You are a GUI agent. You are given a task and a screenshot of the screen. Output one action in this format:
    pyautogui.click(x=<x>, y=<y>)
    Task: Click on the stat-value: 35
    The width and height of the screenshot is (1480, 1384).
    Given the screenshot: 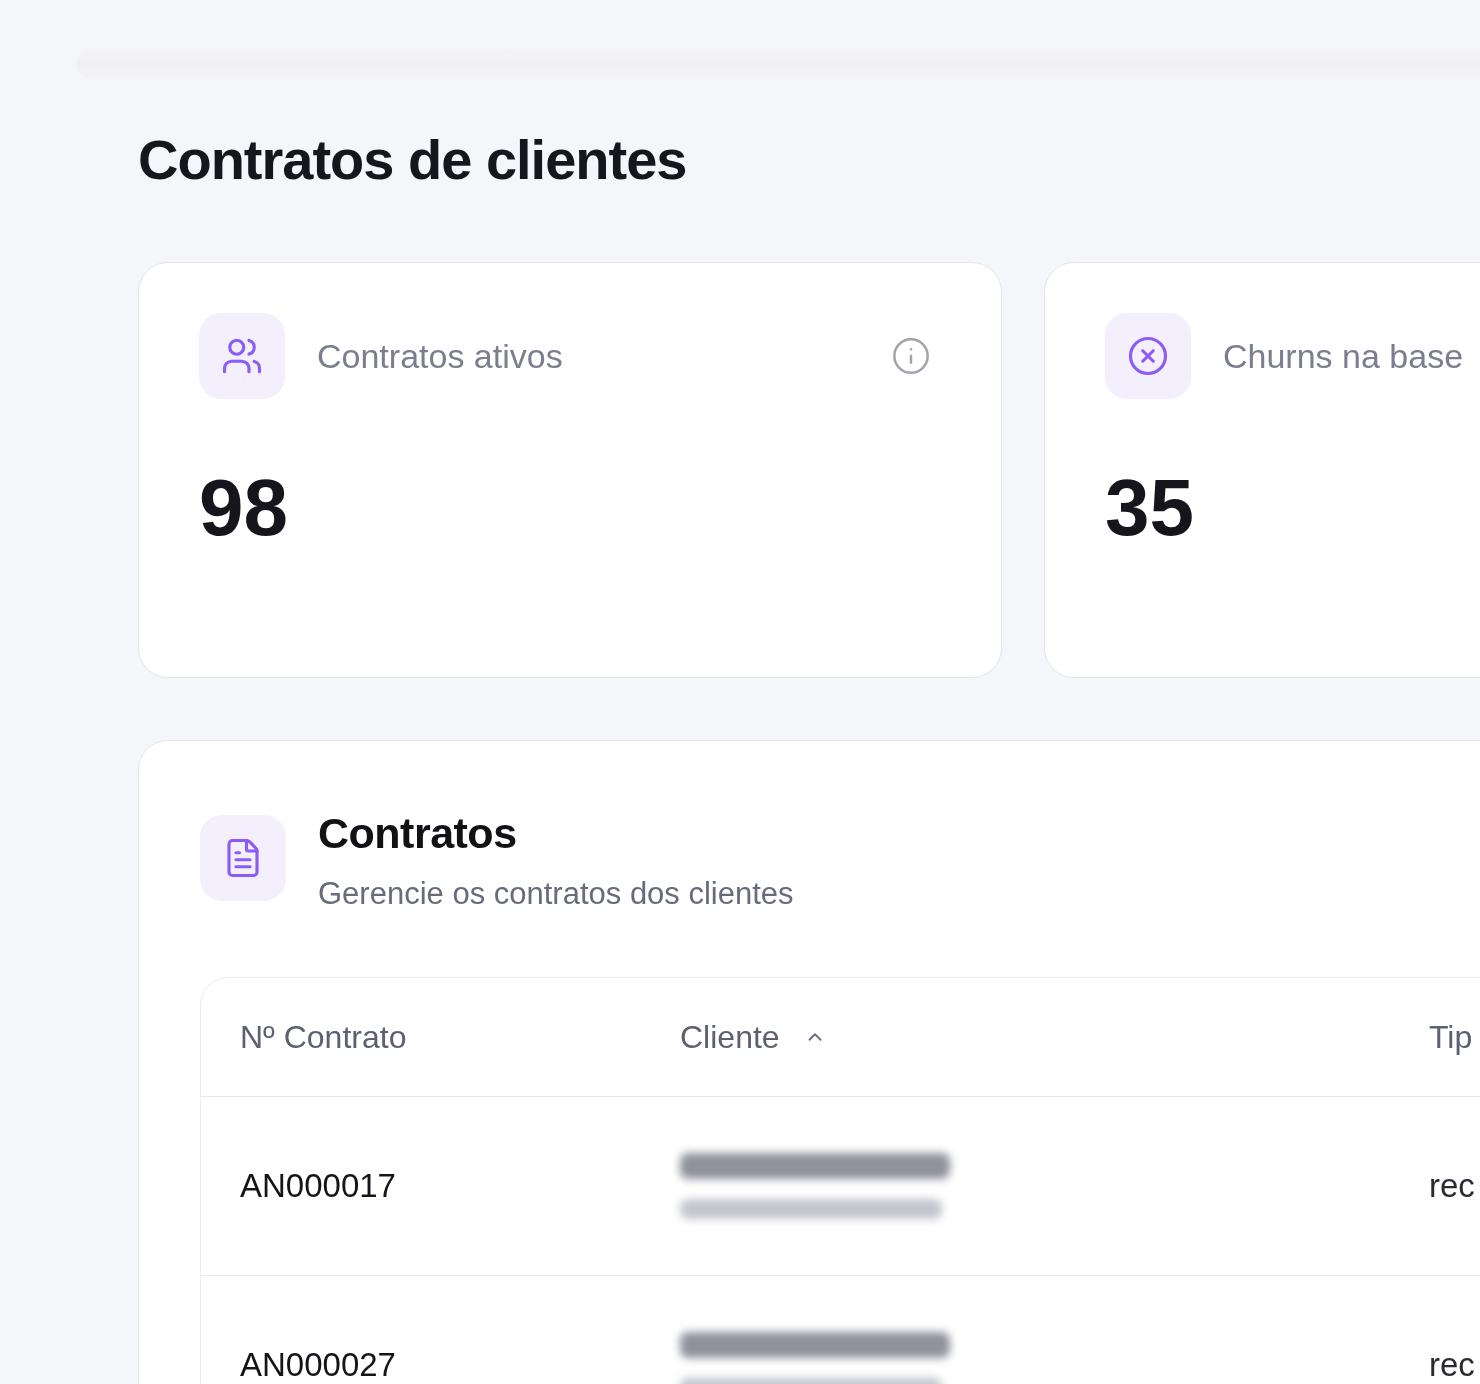 What is the action you would take?
    pyautogui.click(x=1149, y=508)
    